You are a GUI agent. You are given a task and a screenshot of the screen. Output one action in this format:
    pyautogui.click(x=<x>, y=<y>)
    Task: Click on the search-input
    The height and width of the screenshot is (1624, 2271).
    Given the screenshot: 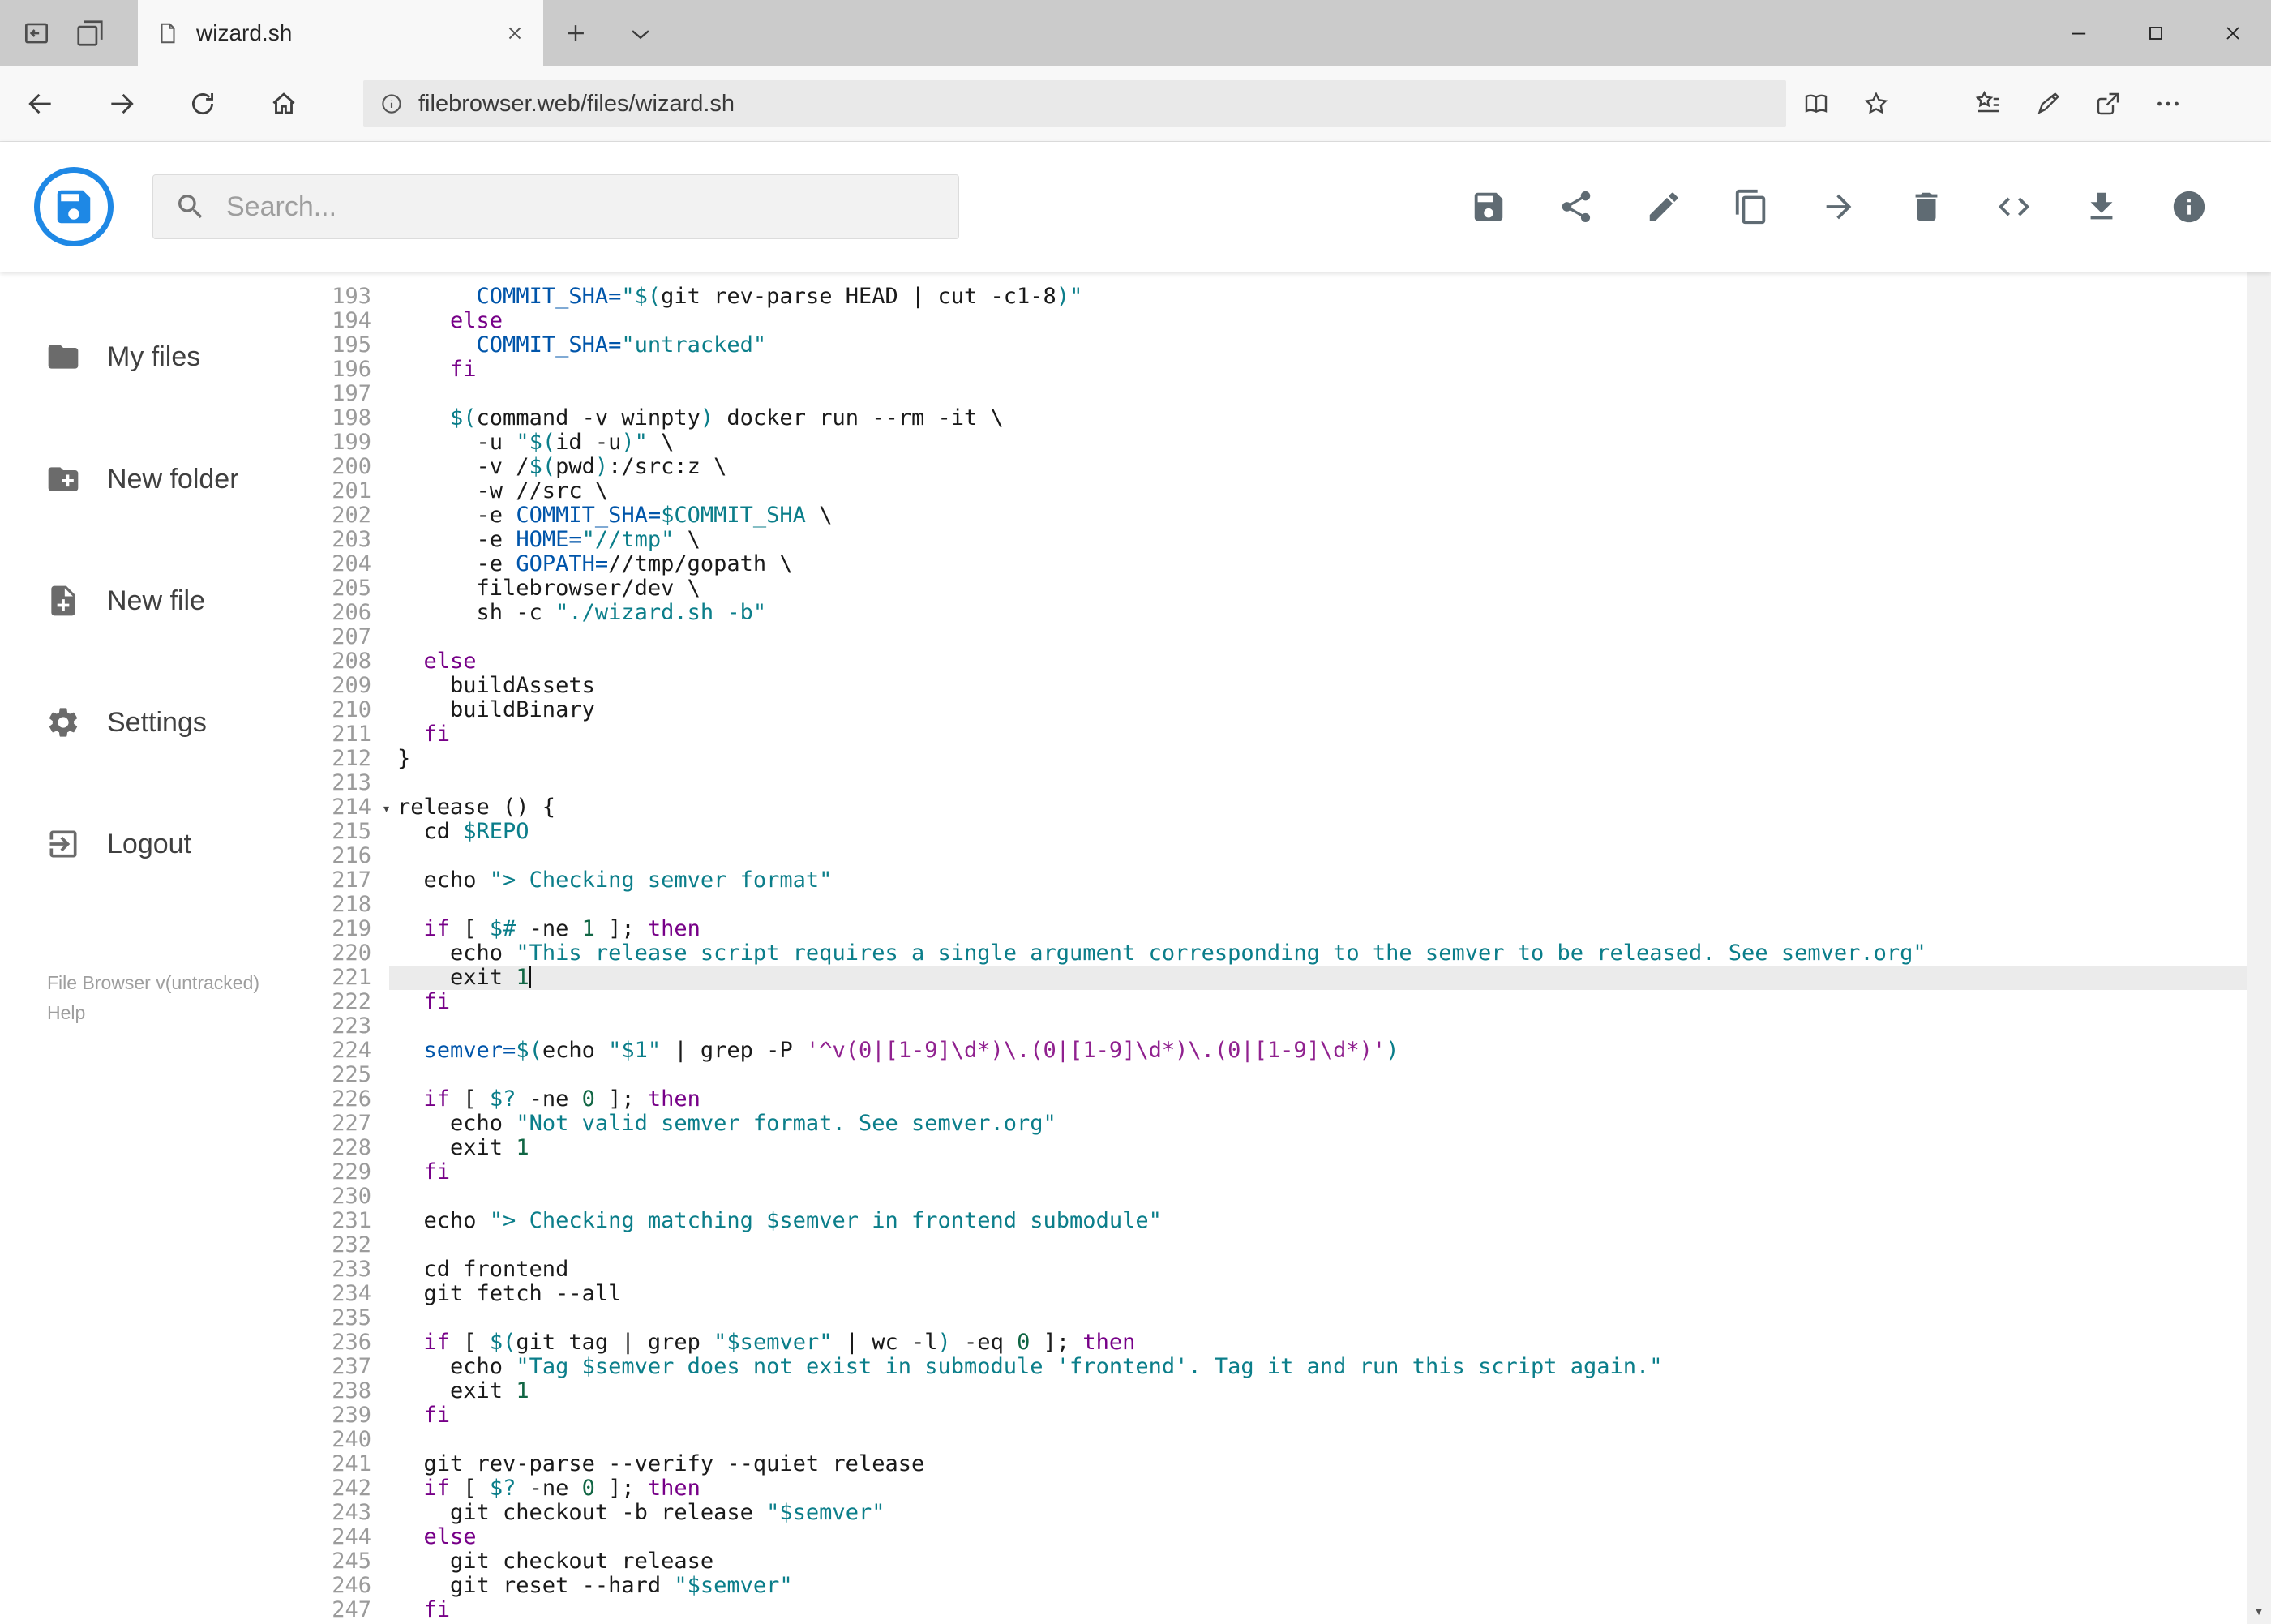 What is the action you would take?
    pyautogui.click(x=581, y=207)
    